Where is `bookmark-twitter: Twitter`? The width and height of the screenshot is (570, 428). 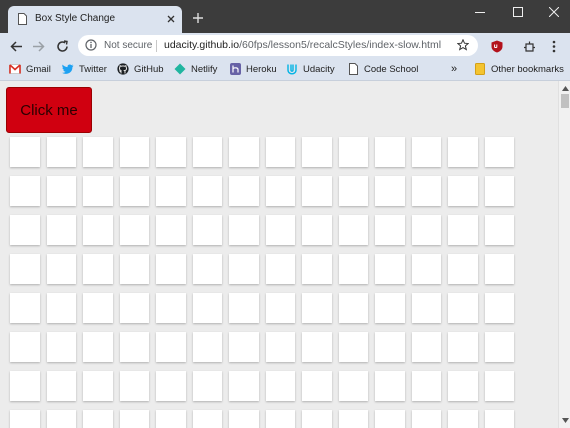 bookmark-twitter: Twitter is located at coordinates (84, 69).